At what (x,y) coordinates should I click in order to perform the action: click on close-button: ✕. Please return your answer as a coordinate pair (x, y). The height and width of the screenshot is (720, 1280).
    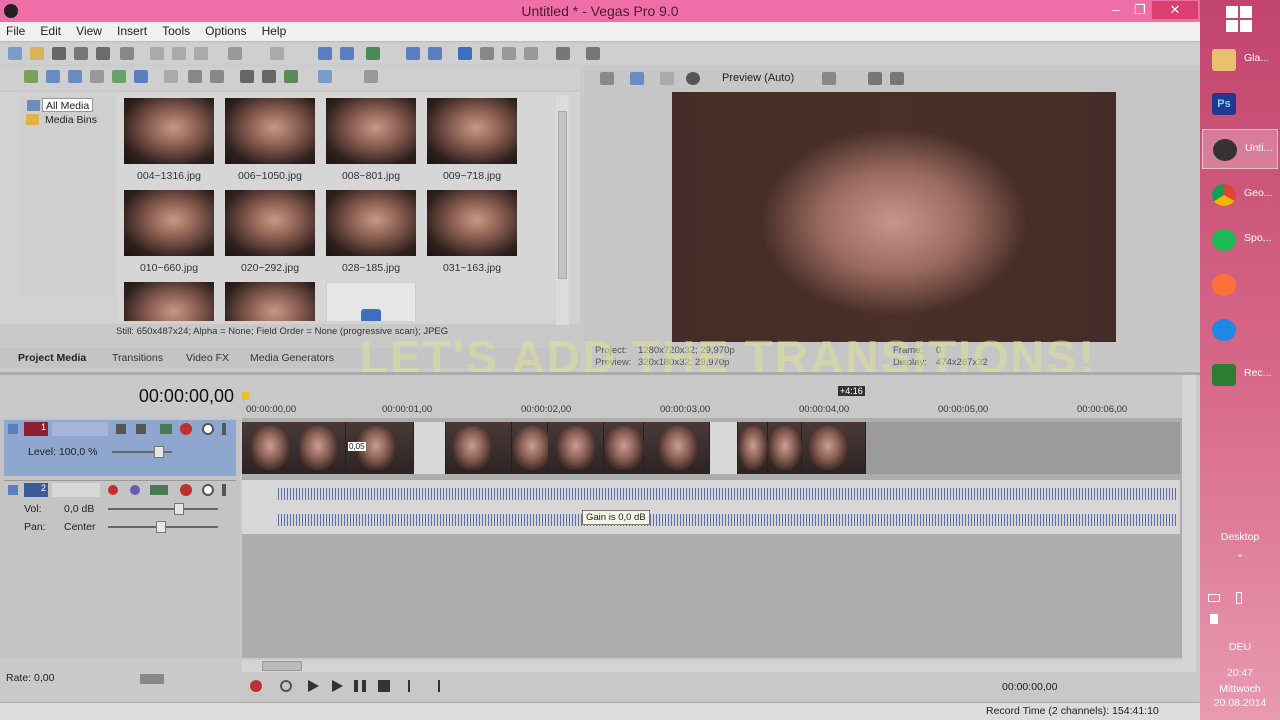
    Looking at the image, I should click on (1175, 10).